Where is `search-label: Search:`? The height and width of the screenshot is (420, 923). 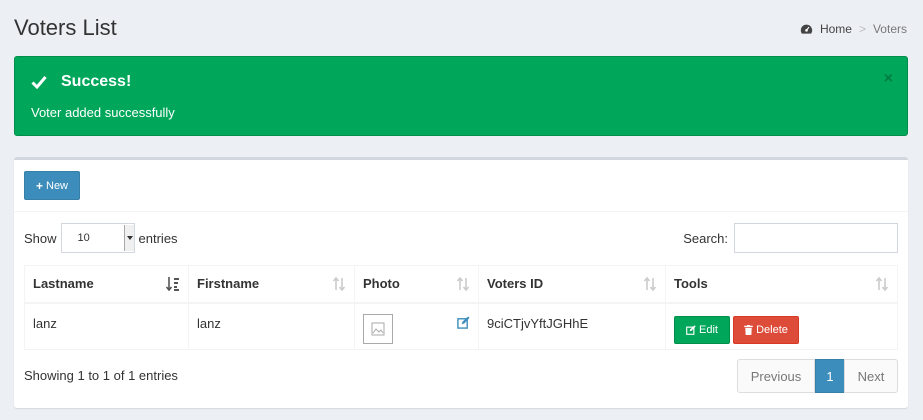 search-label: Search: is located at coordinates (705, 238).